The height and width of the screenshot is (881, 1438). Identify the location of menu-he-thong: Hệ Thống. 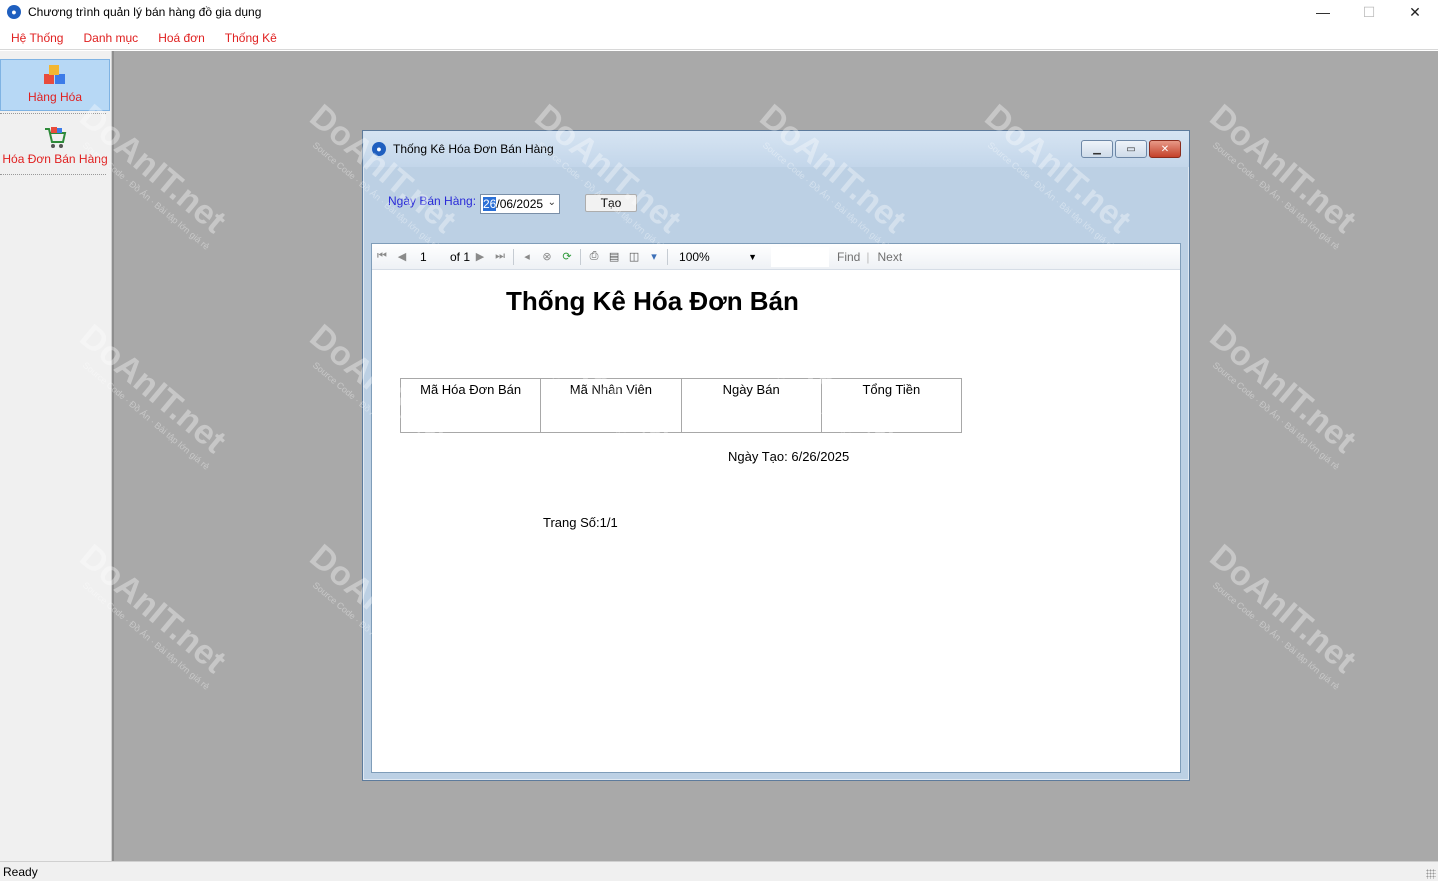
(36, 38).